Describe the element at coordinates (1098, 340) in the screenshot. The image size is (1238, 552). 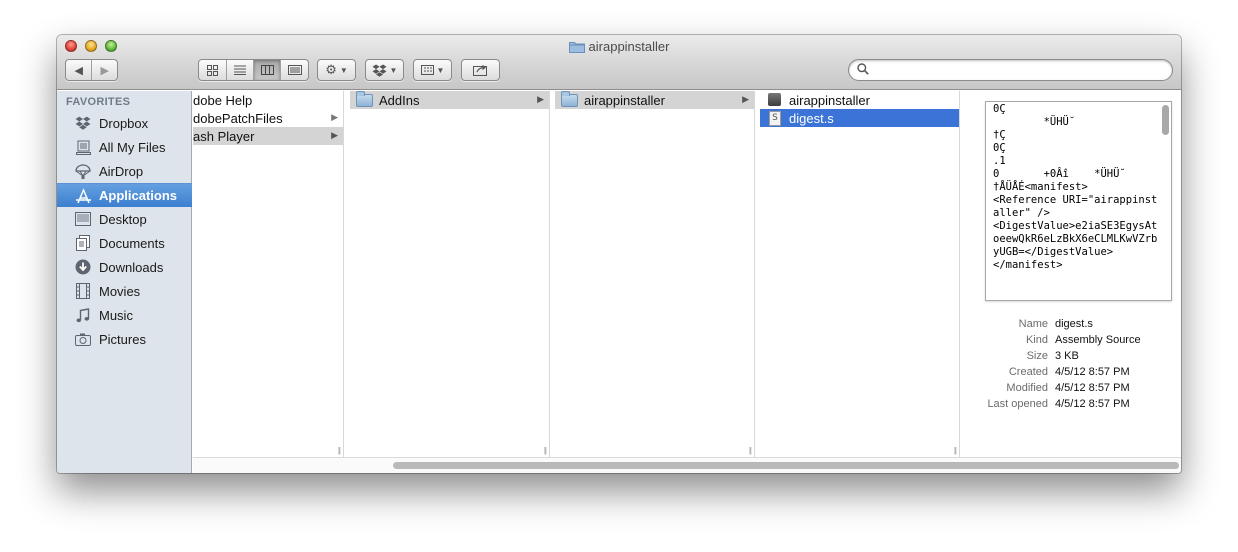
I see `info-value: Assembly Source` at that location.